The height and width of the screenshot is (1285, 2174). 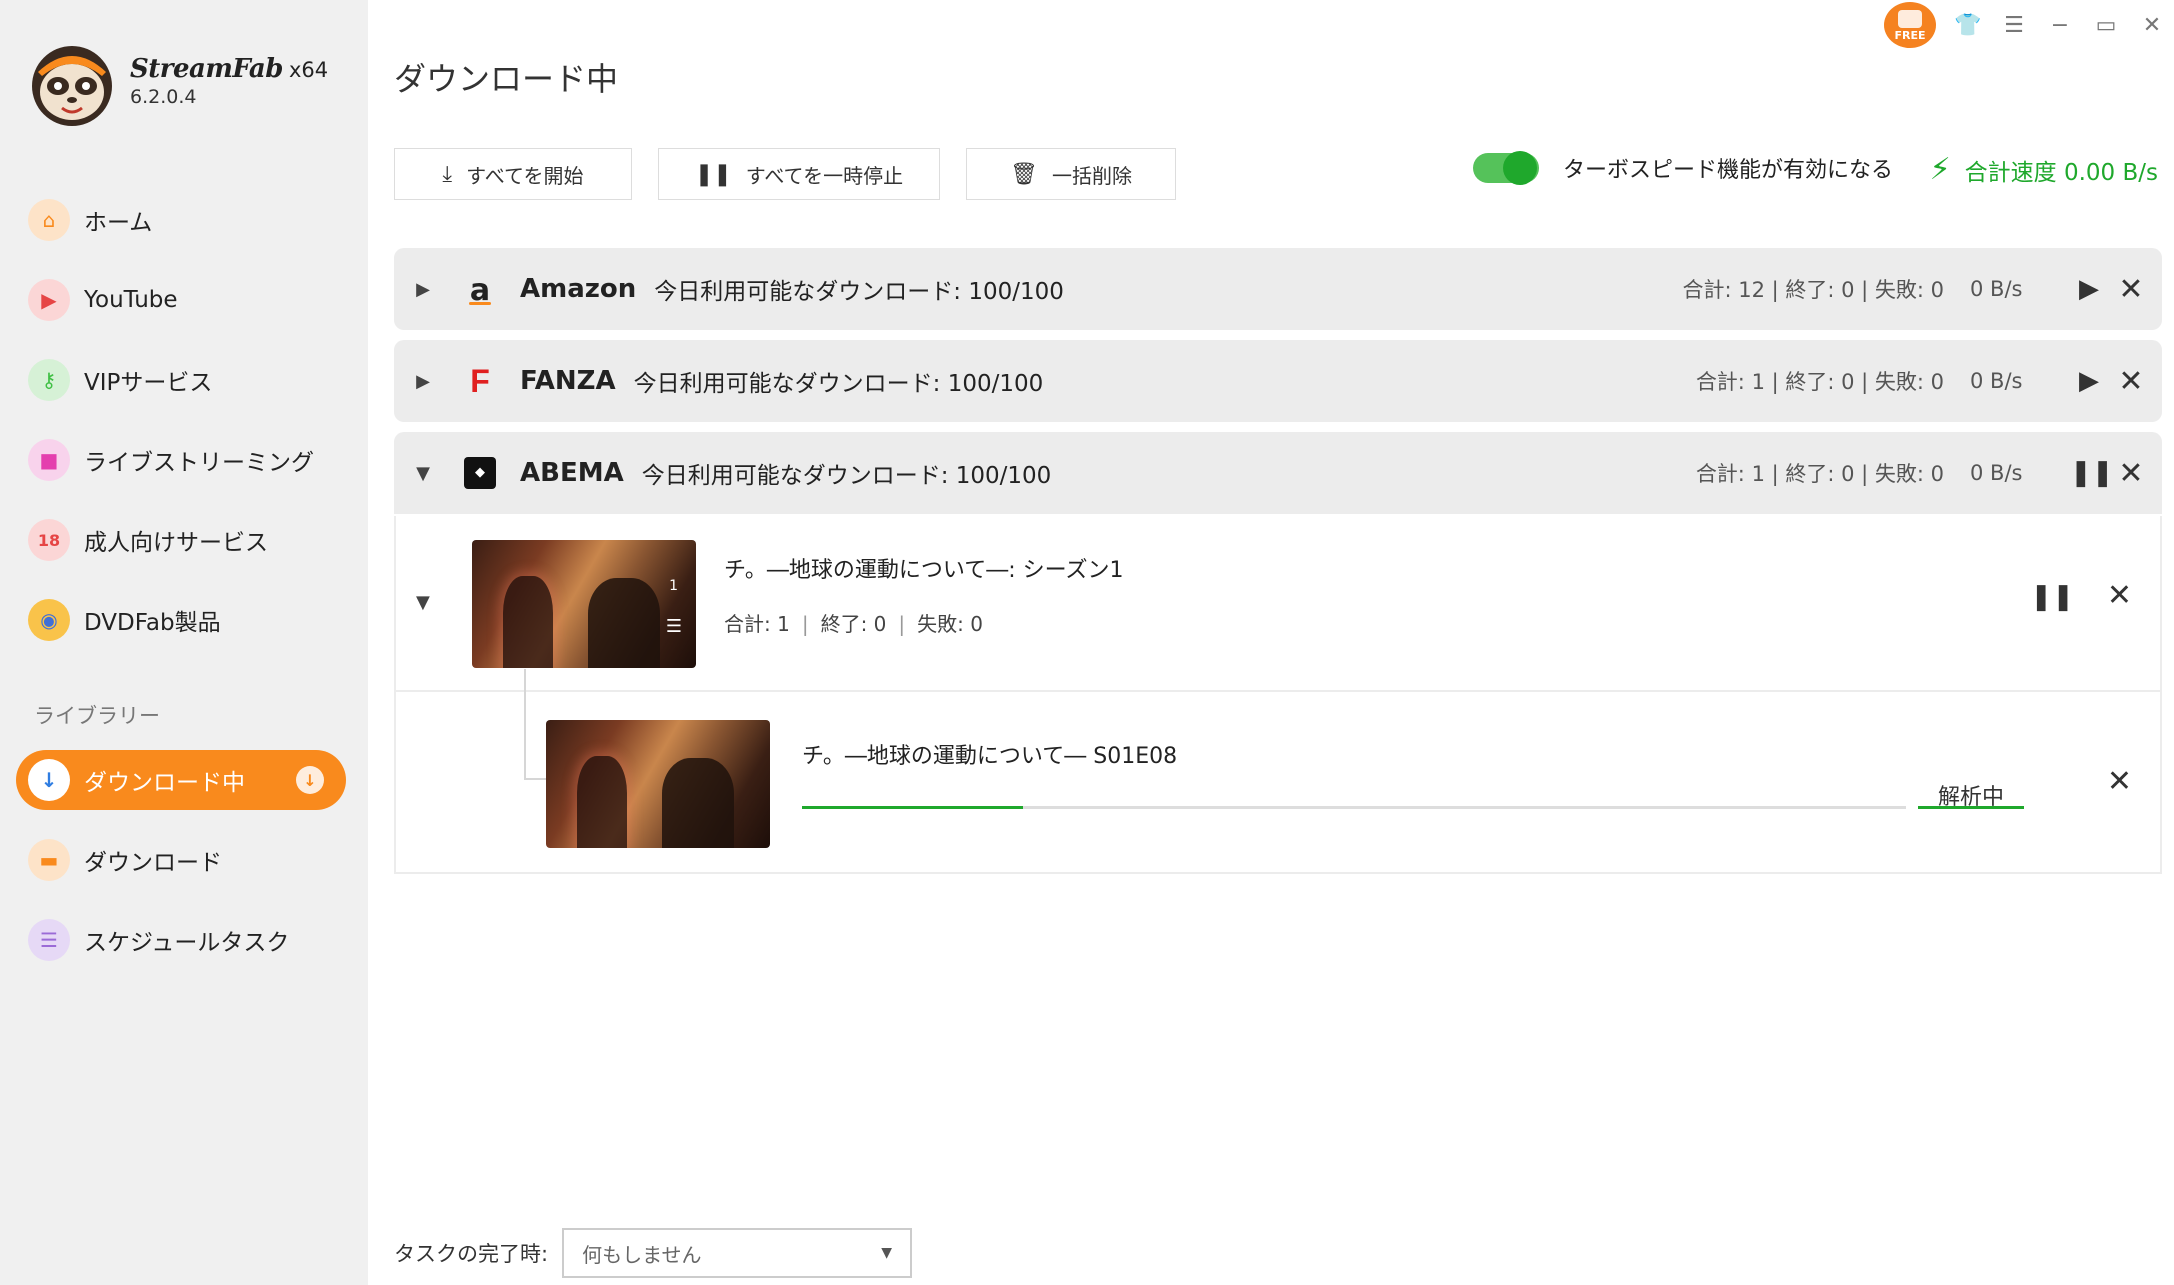 I want to click on window-controls: FREE 👕 ☰ − ▭ ✕, so click(x=2025, y=25).